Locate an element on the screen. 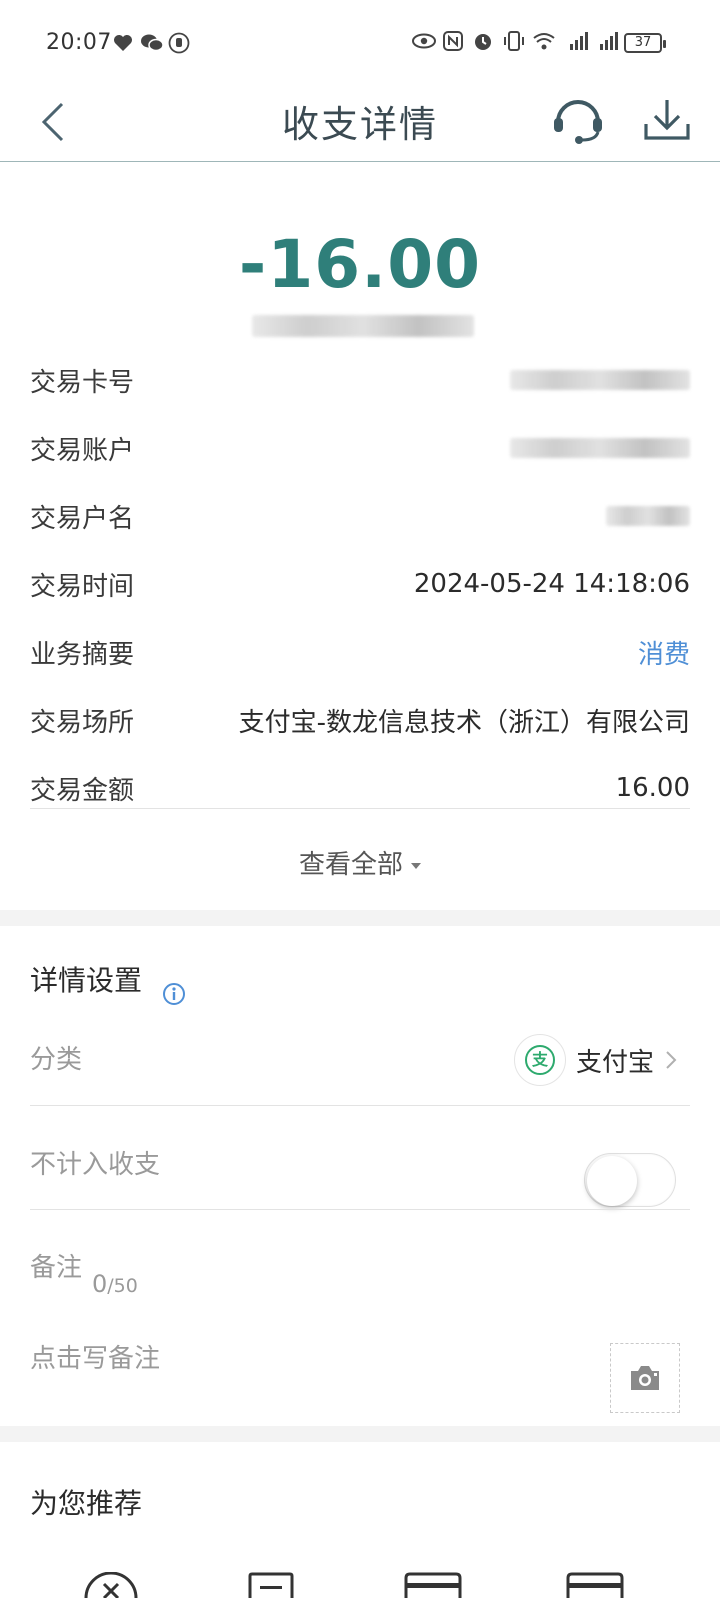 Image resolution: width=720 pixels, height=1598 pixels. system-icons is located at coordinates (515, 41).